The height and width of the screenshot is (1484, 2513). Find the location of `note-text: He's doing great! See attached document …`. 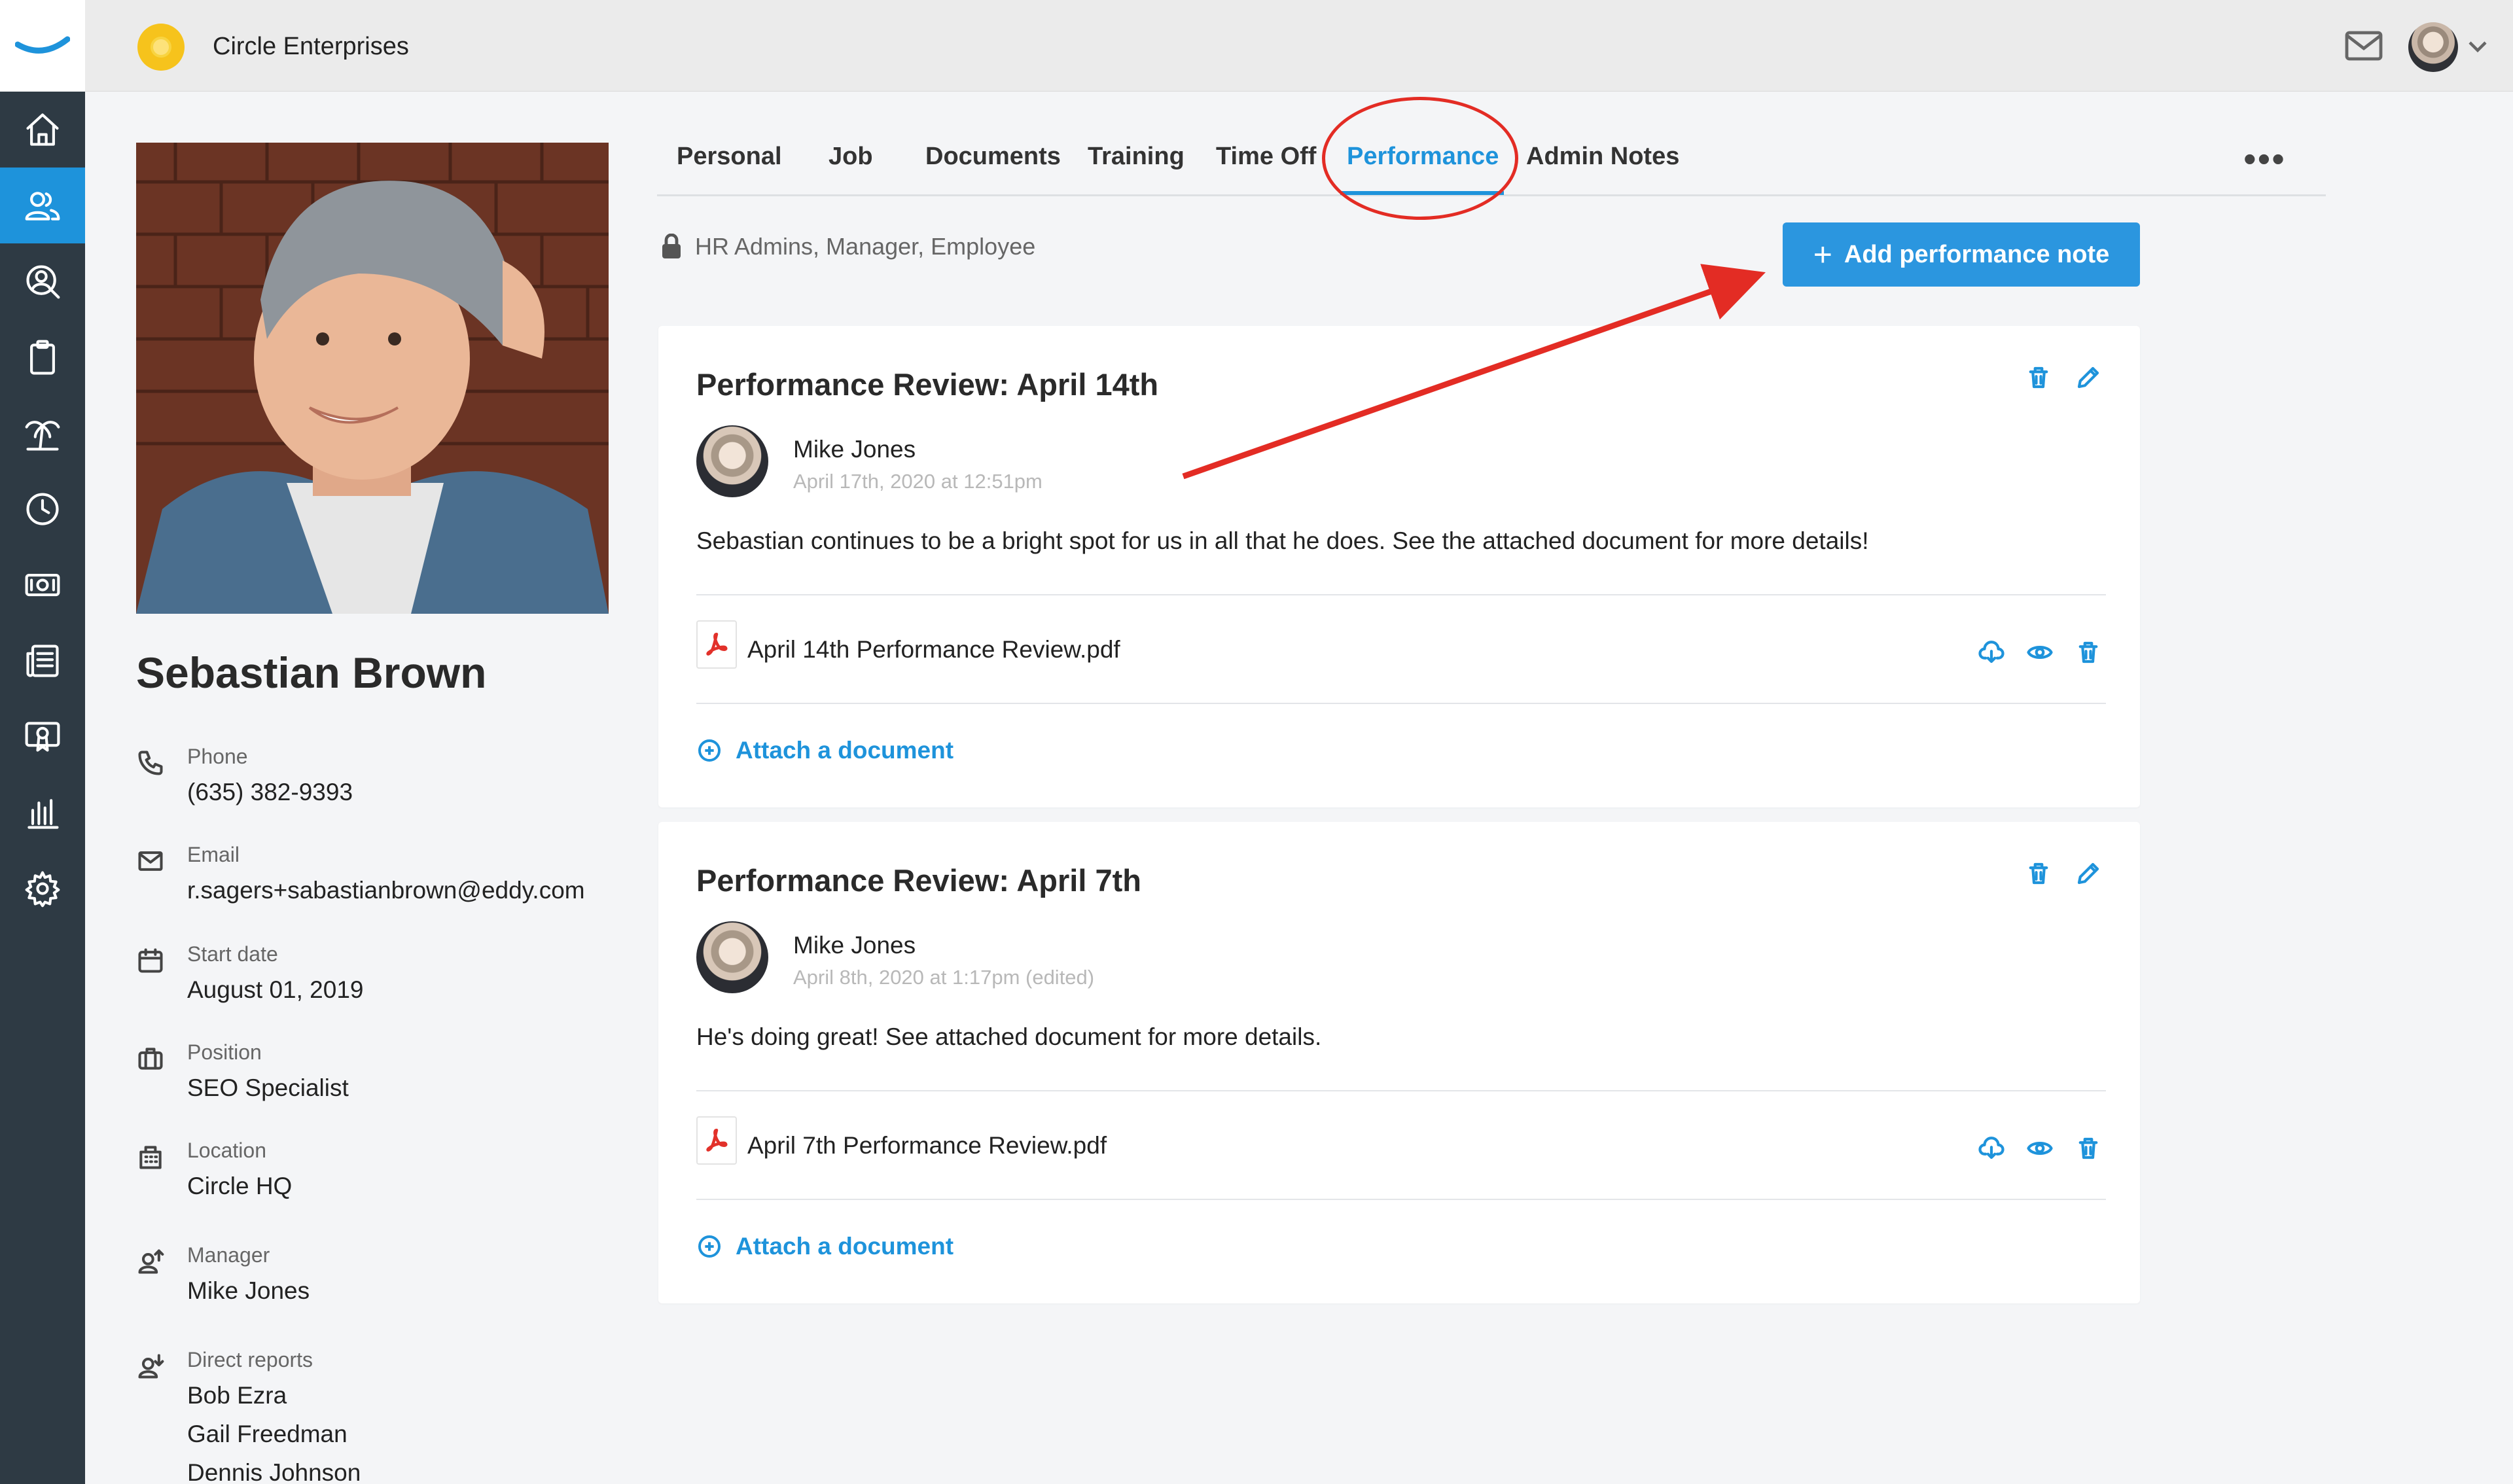

note-text: He's doing great! See attached document … is located at coordinates (1009, 1036).